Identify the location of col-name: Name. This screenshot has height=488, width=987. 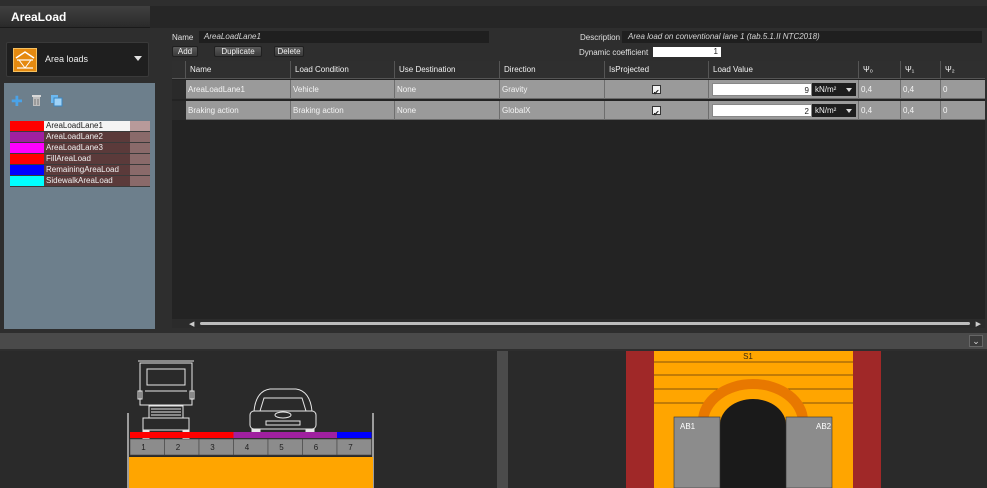
(238, 70).